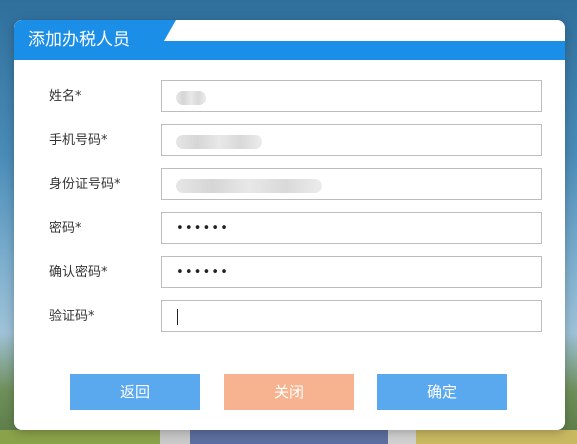 This screenshot has width=577, height=444. I want to click on confirm-button: 确定, so click(442, 392).